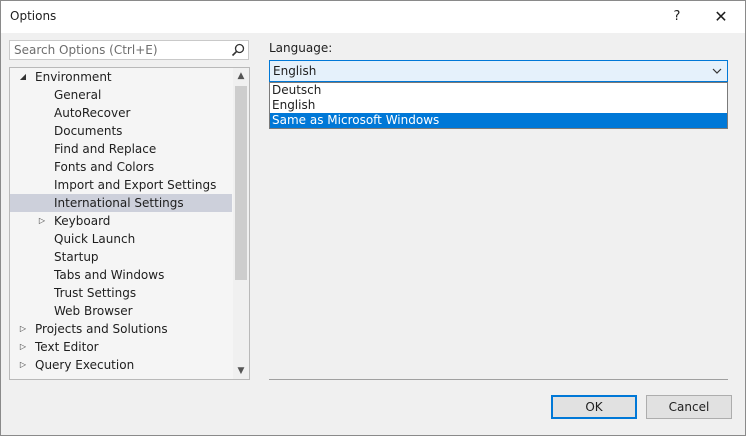 Image resolution: width=746 pixels, height=436 pixels. What do you see at coordinates (23, 77) in the screenshot?
I see `expanded-arrow-icon: ◢` at bounding box center [23, 77].